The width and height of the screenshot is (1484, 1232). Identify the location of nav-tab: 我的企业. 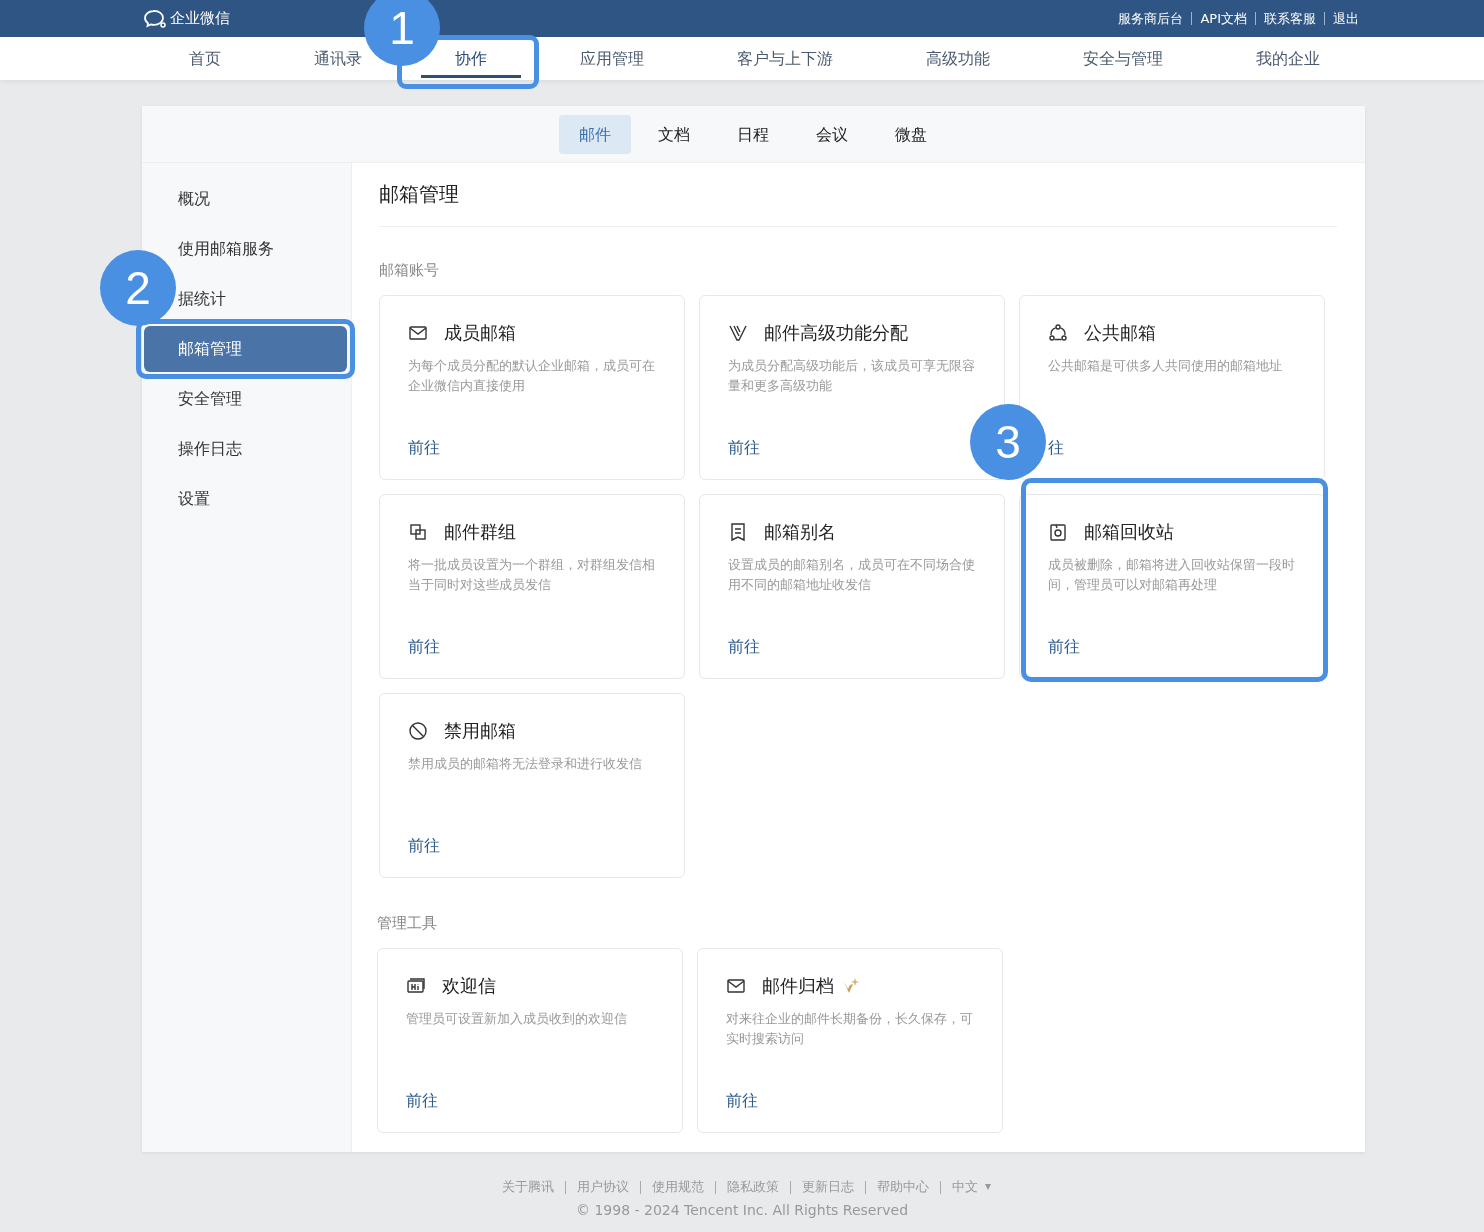
(1288, 58).